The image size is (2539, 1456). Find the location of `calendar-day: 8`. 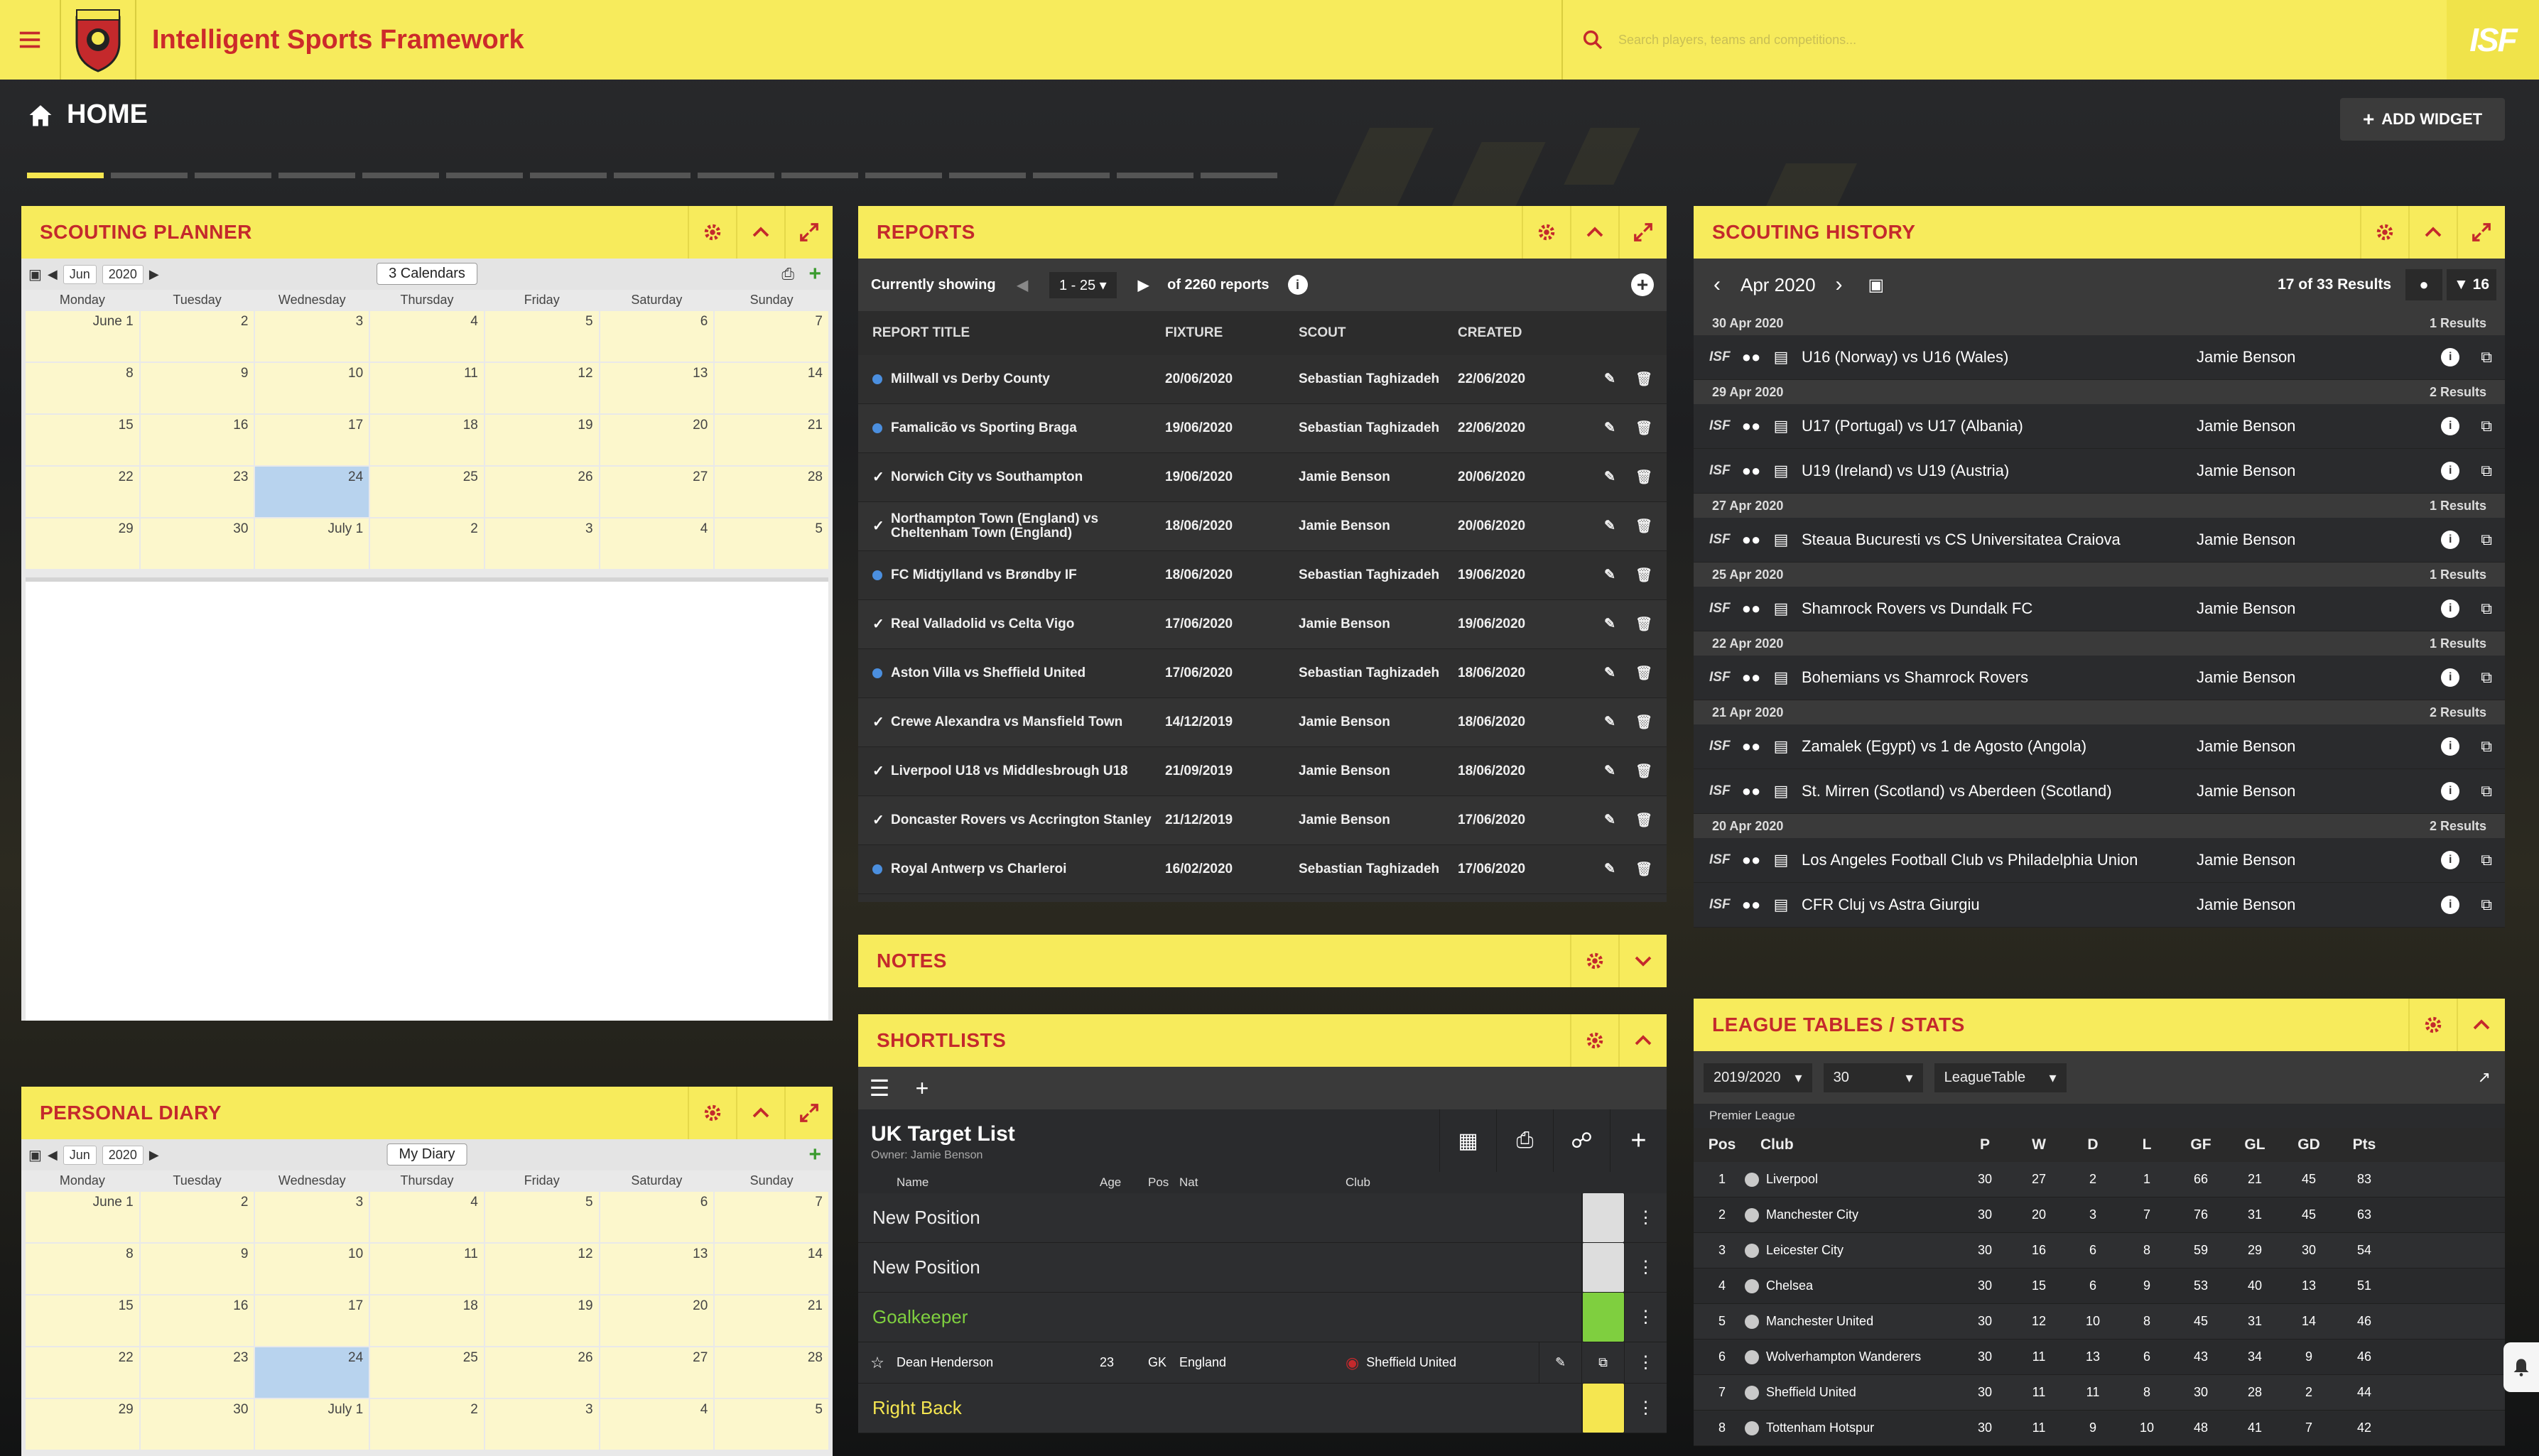

calendar-day: 8 is located at coordinates (83, 1269).